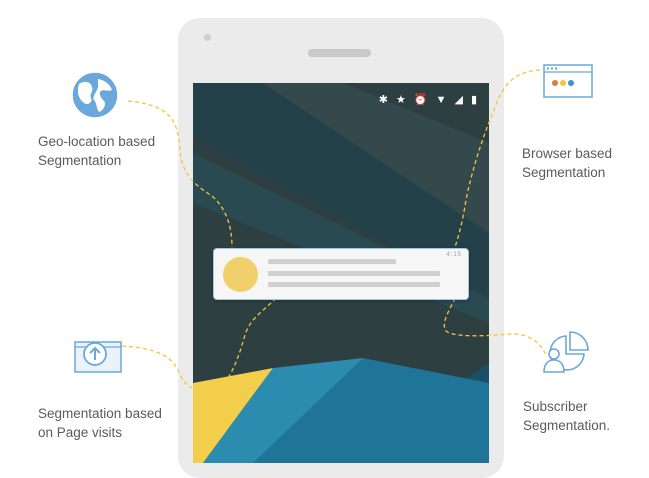 The image size is (649, 478). Describe the element at coordinates (100, 413) in the screenshot. I see `page-label-line1: Segmentation based` at that location.